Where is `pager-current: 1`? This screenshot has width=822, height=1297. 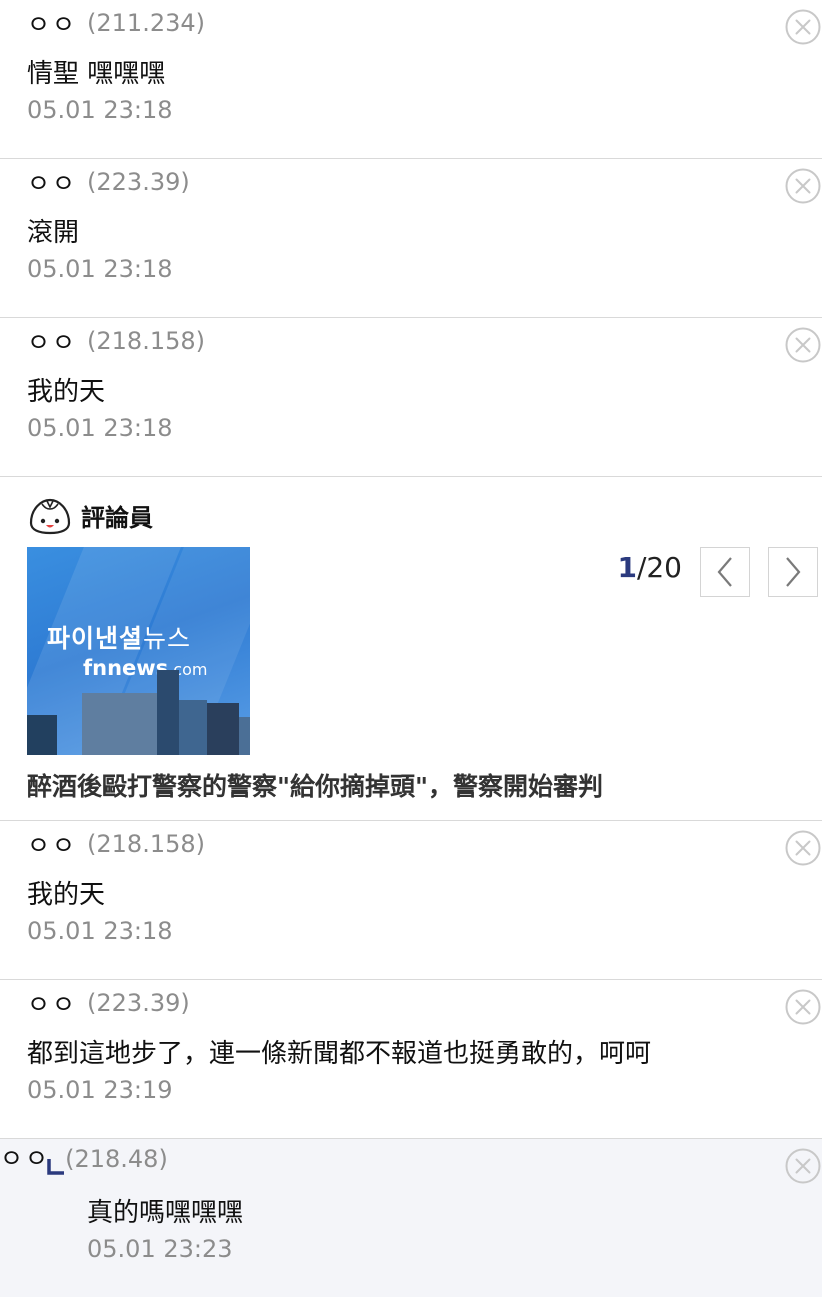
pager-current: 1 is located at coordinates (627, 567).